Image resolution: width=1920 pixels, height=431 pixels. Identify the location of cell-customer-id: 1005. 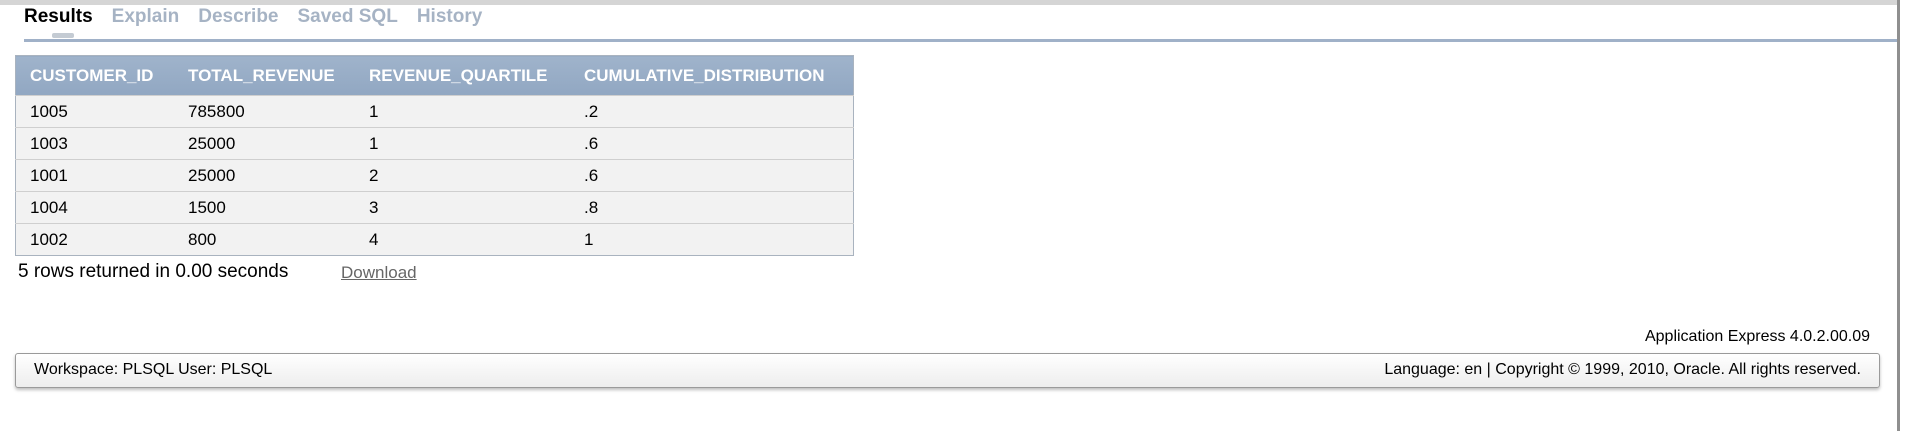
(94, 111).